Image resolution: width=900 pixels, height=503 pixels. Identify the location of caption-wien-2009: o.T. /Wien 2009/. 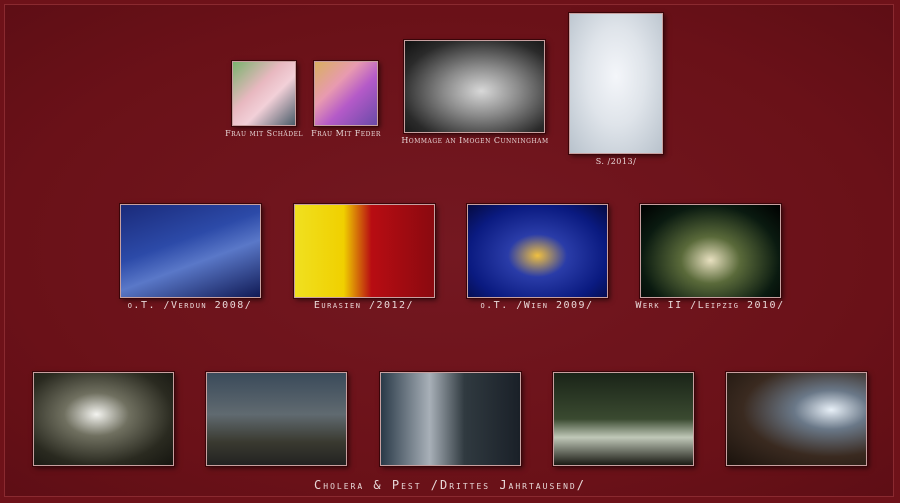
(537, 305).